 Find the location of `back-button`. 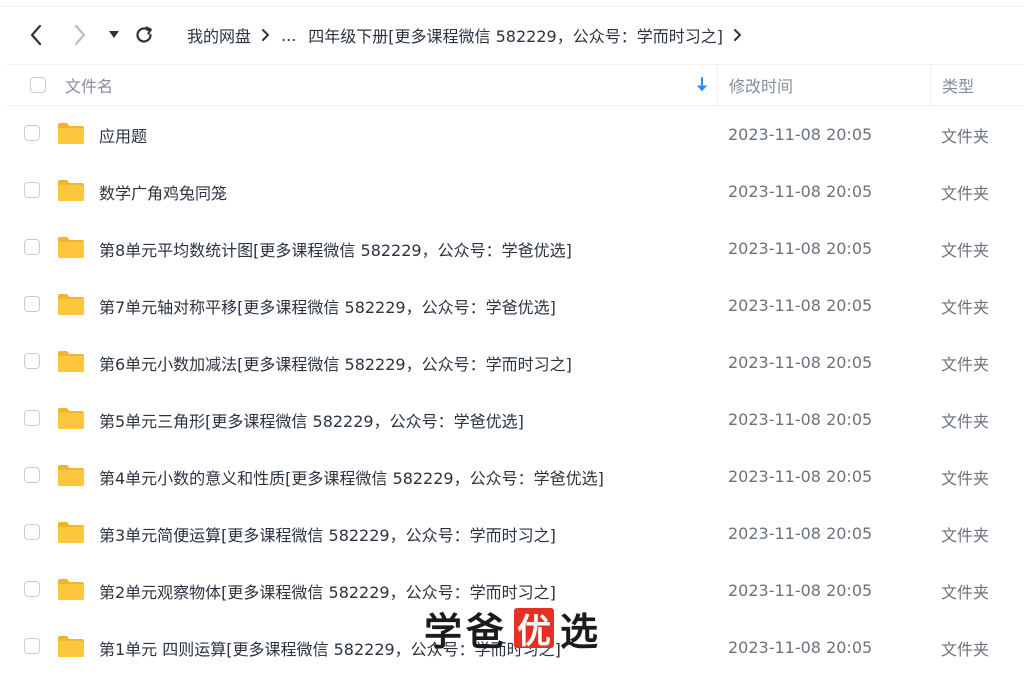

back-button is located at coordinates (36, 35).